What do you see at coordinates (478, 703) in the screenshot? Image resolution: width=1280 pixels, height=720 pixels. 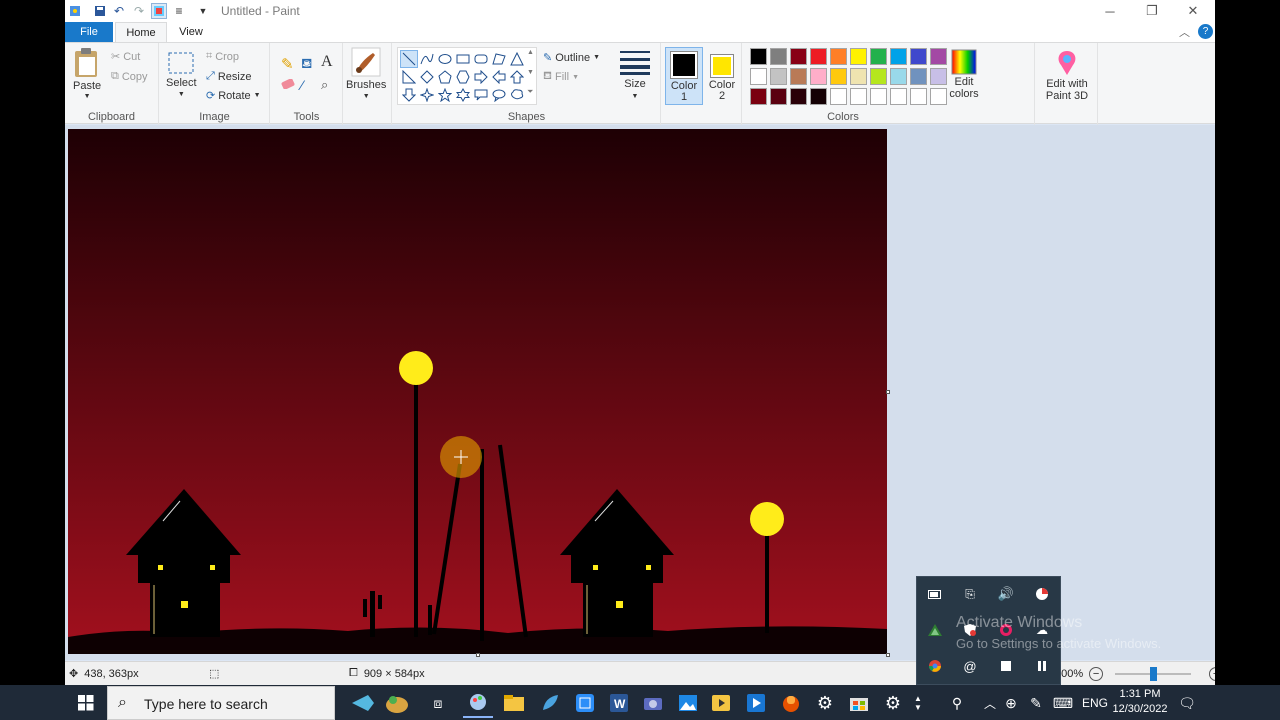 I see `taskbar-paint-icon` at bounding box center [478, 703].